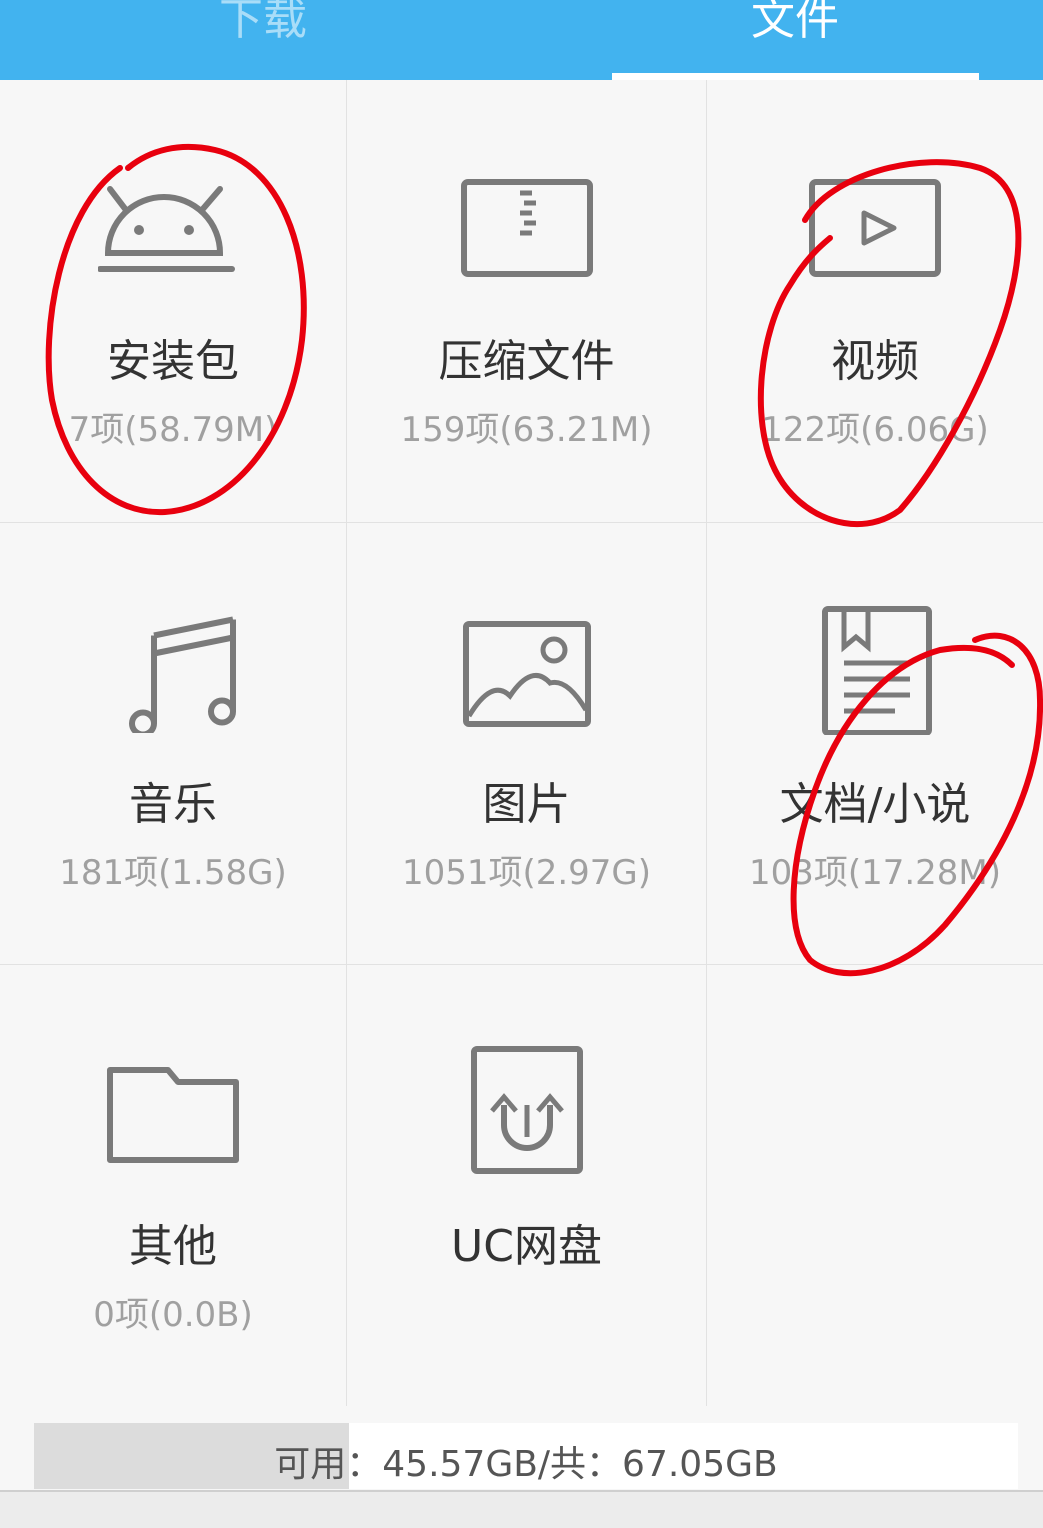 This screenshot has height=1528, width=1043. What do you see at coordinates (173, 1185) in the screenshot?
I see `category-other: 其他 0项(0.0B)` at bounding box center [173, 1185].